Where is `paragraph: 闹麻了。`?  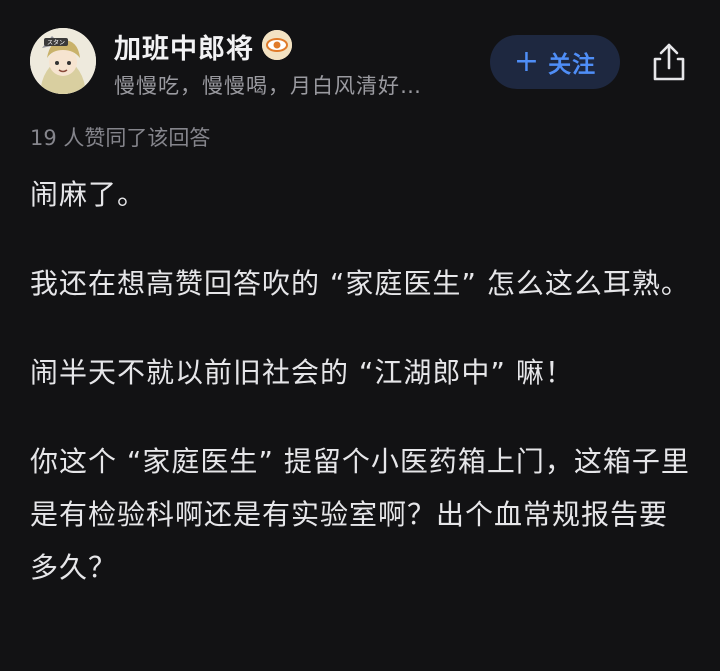 paragraph: 闹麻了。 is located at coordinates (88, 194).